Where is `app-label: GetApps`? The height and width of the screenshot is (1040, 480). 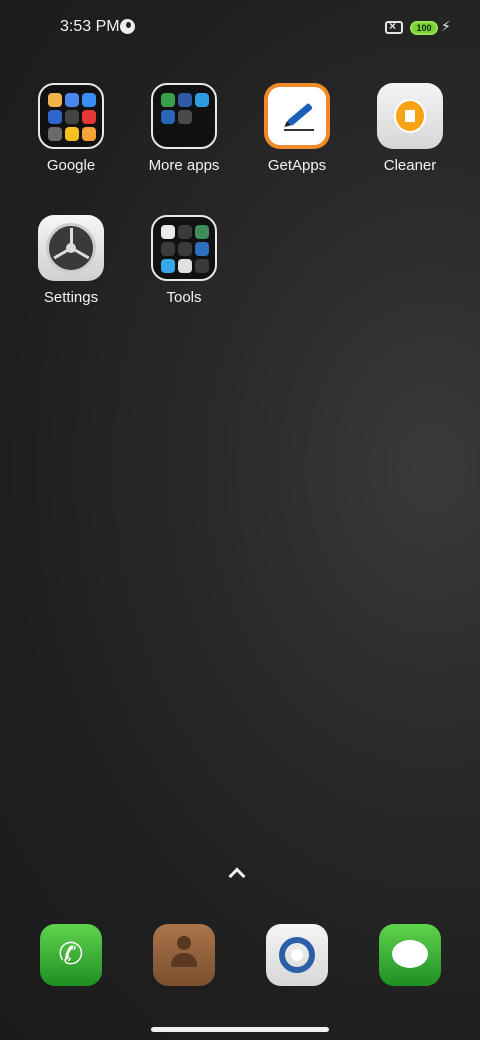 app-label: GetApps is located at coordinates (297, 165).